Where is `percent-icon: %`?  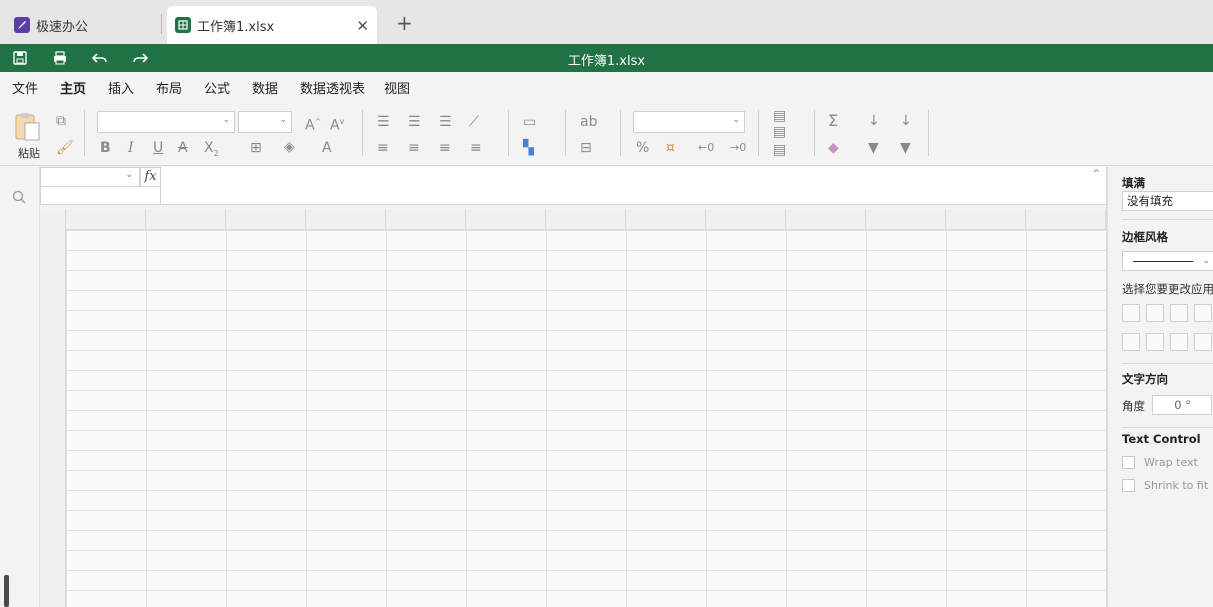
percent-icon: % is located at coordinates (642, 148).